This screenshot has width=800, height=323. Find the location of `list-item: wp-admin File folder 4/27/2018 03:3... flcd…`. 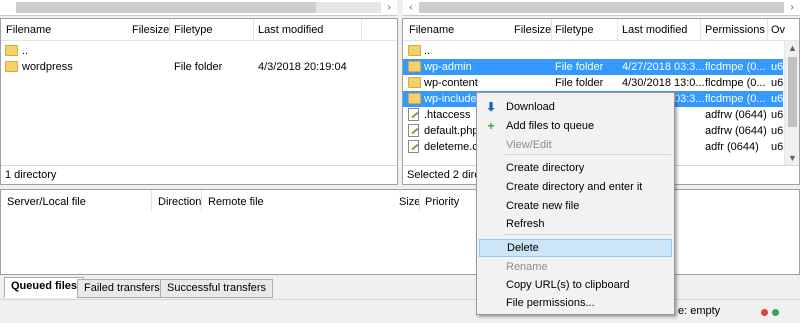

list-item: wp-admin File folder 4/27/2018 03:3... flcd… is located at coordinates (593, 67).